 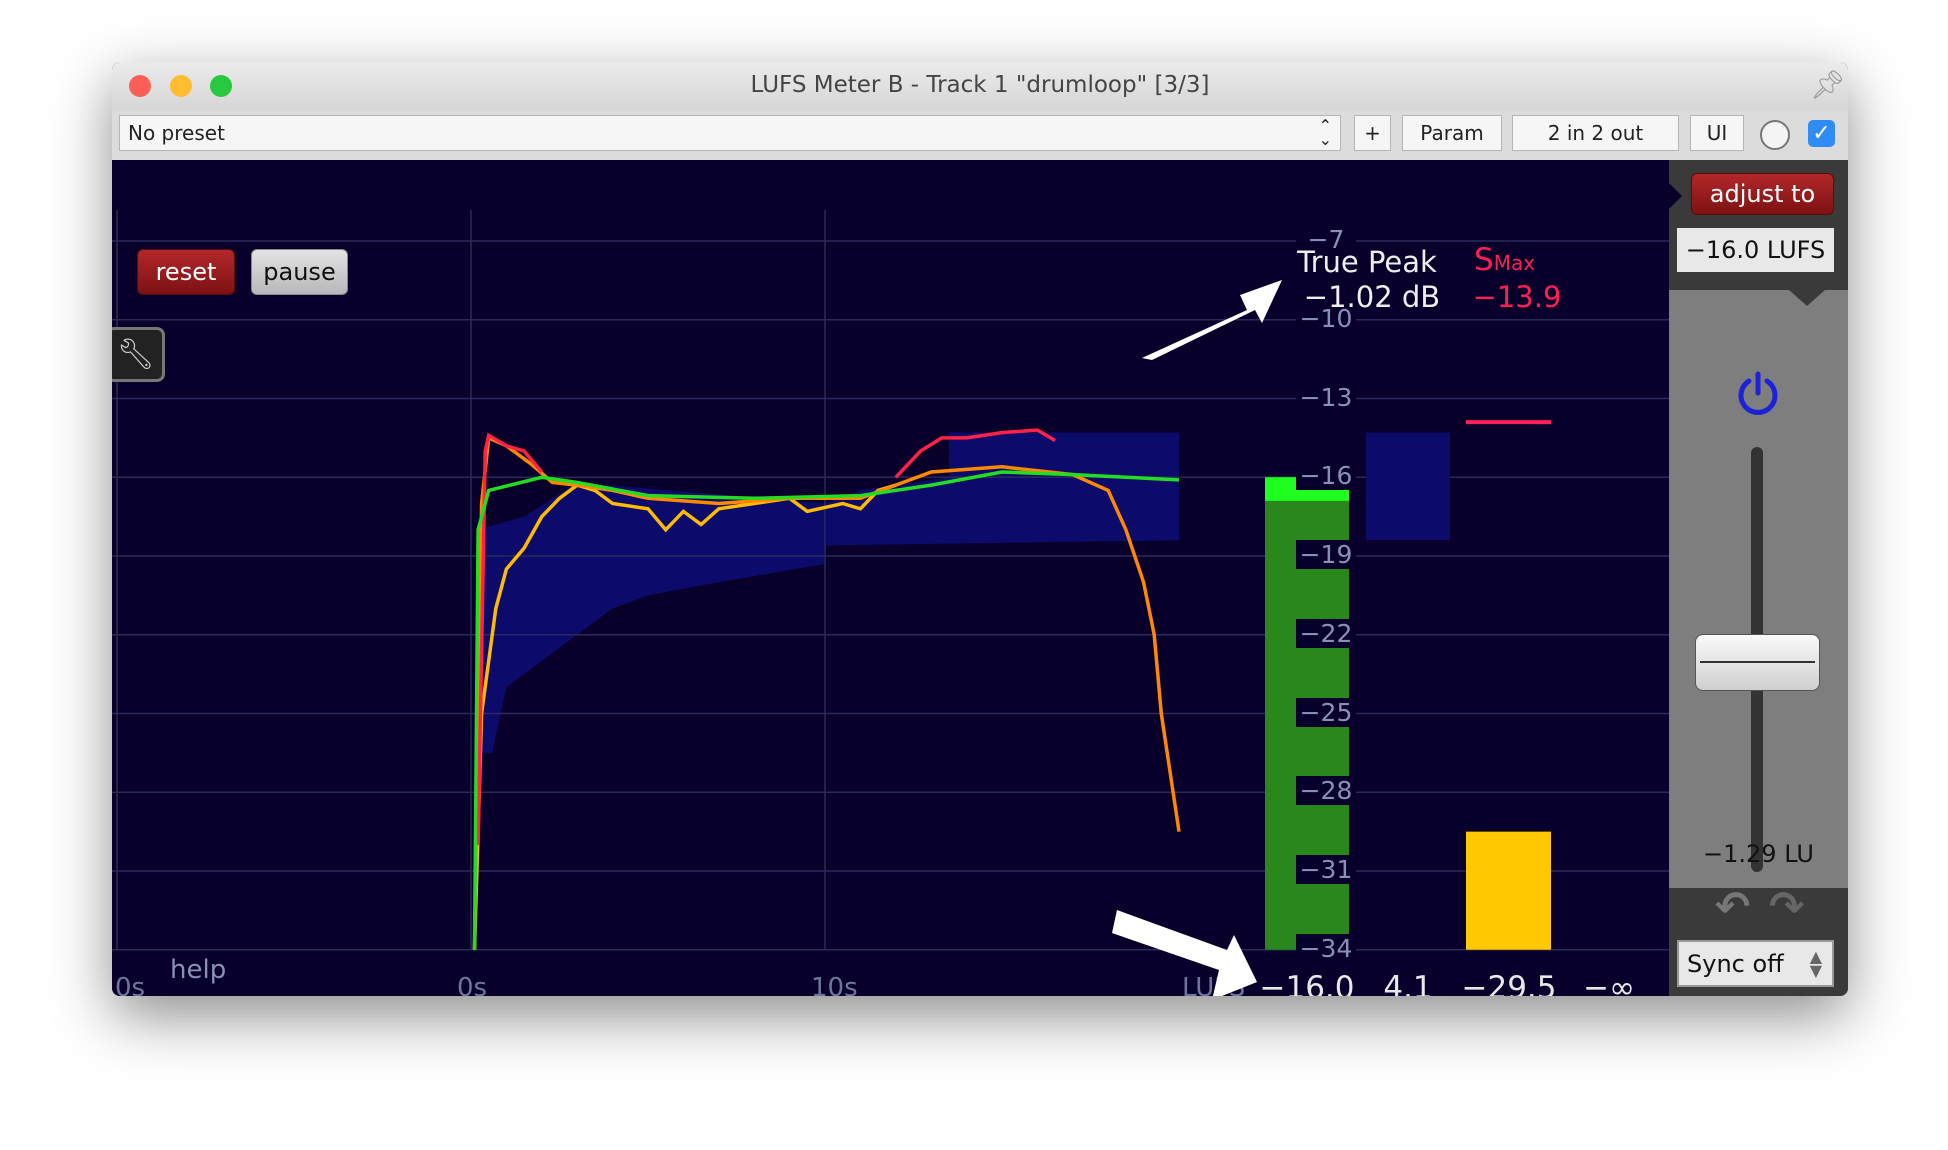 I want to click on add-preset-button: +, so click(x=1372, y=133).